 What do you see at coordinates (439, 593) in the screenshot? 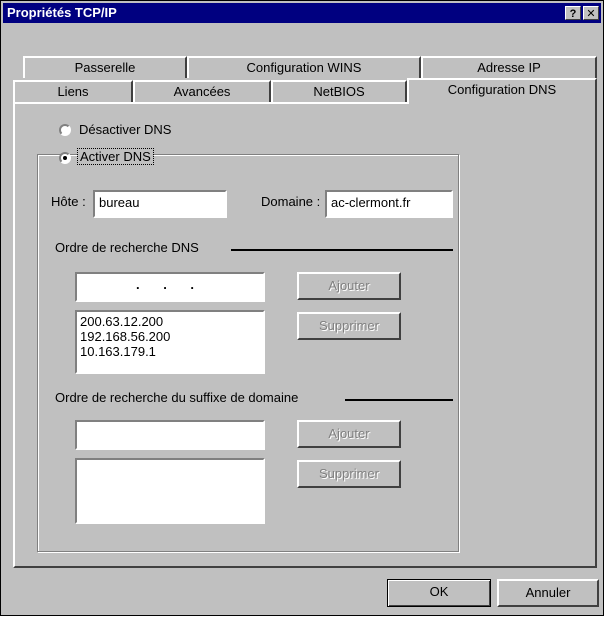
I see `ok-button: OK` at bounding box center [439, 593].